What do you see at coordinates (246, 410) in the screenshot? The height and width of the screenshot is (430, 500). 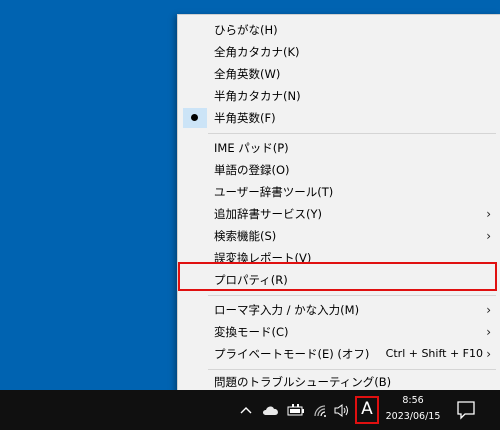 I see `chevron-up-icon` at bounding box center [246, 410].